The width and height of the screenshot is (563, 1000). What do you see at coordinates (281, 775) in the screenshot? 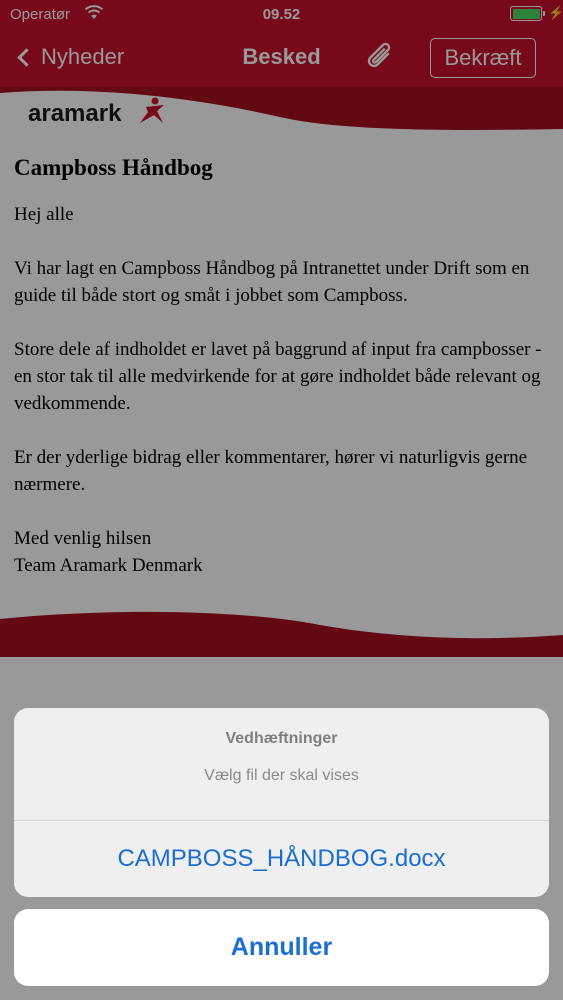
I see `action-sheet-message: Vælg fil der skal vises` at bounding box center [281, 775].